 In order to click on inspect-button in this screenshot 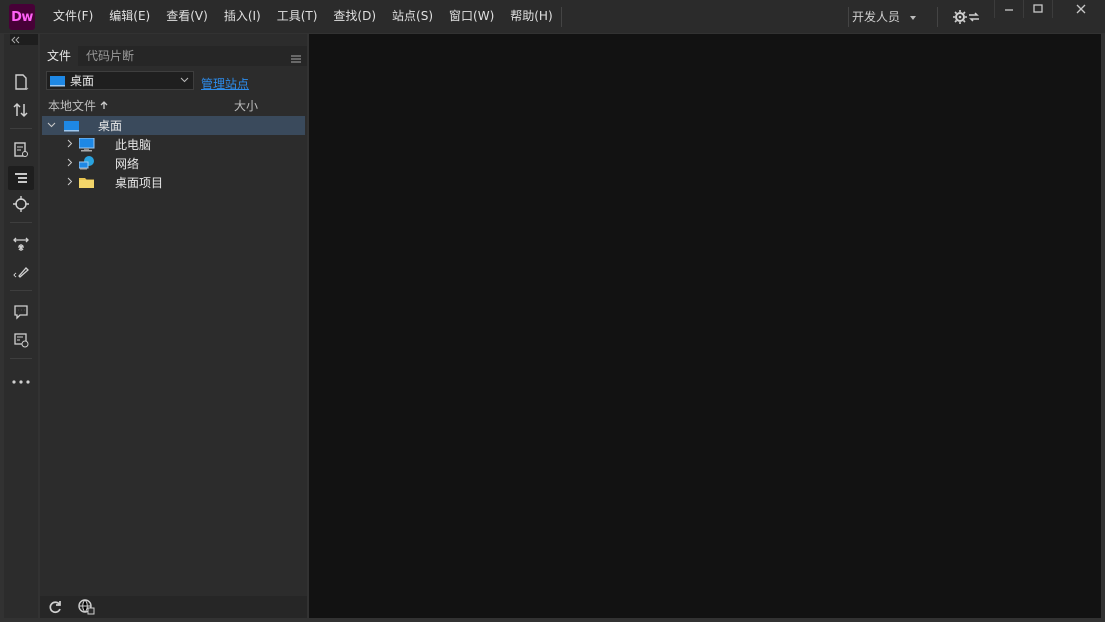, I will do `click(21, 204)`.